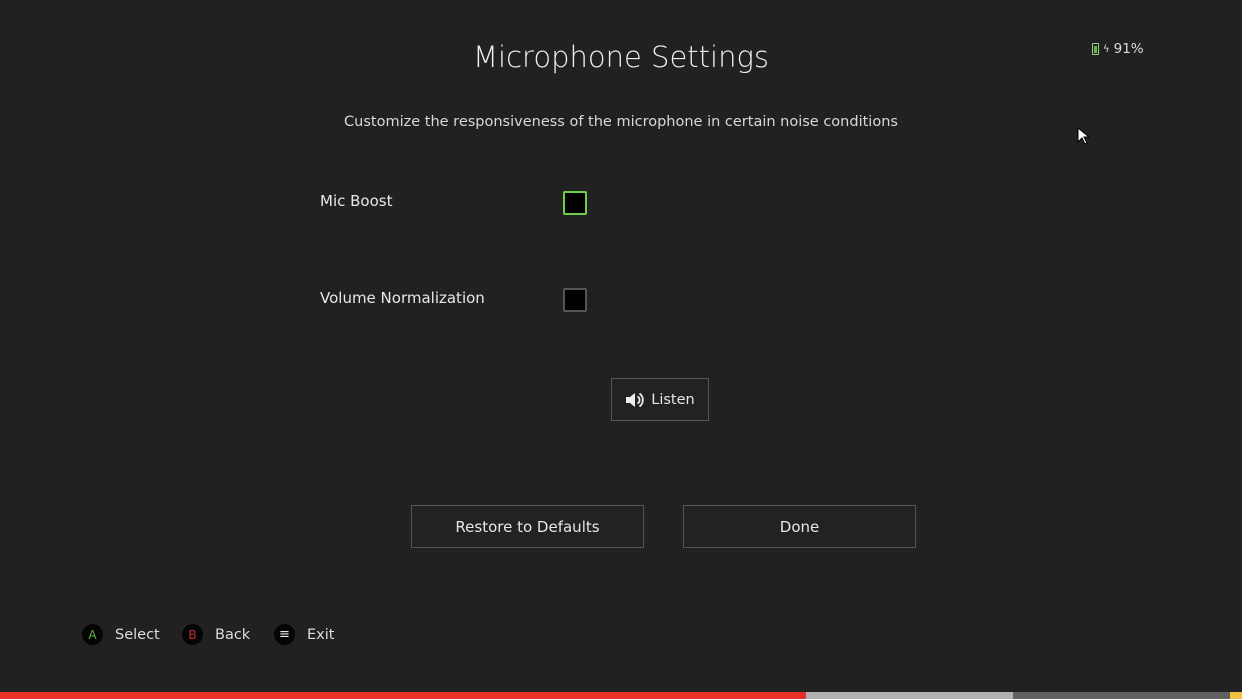  I want to click on restore-defaults-button: Restore to Defaults, so click(527, 526).